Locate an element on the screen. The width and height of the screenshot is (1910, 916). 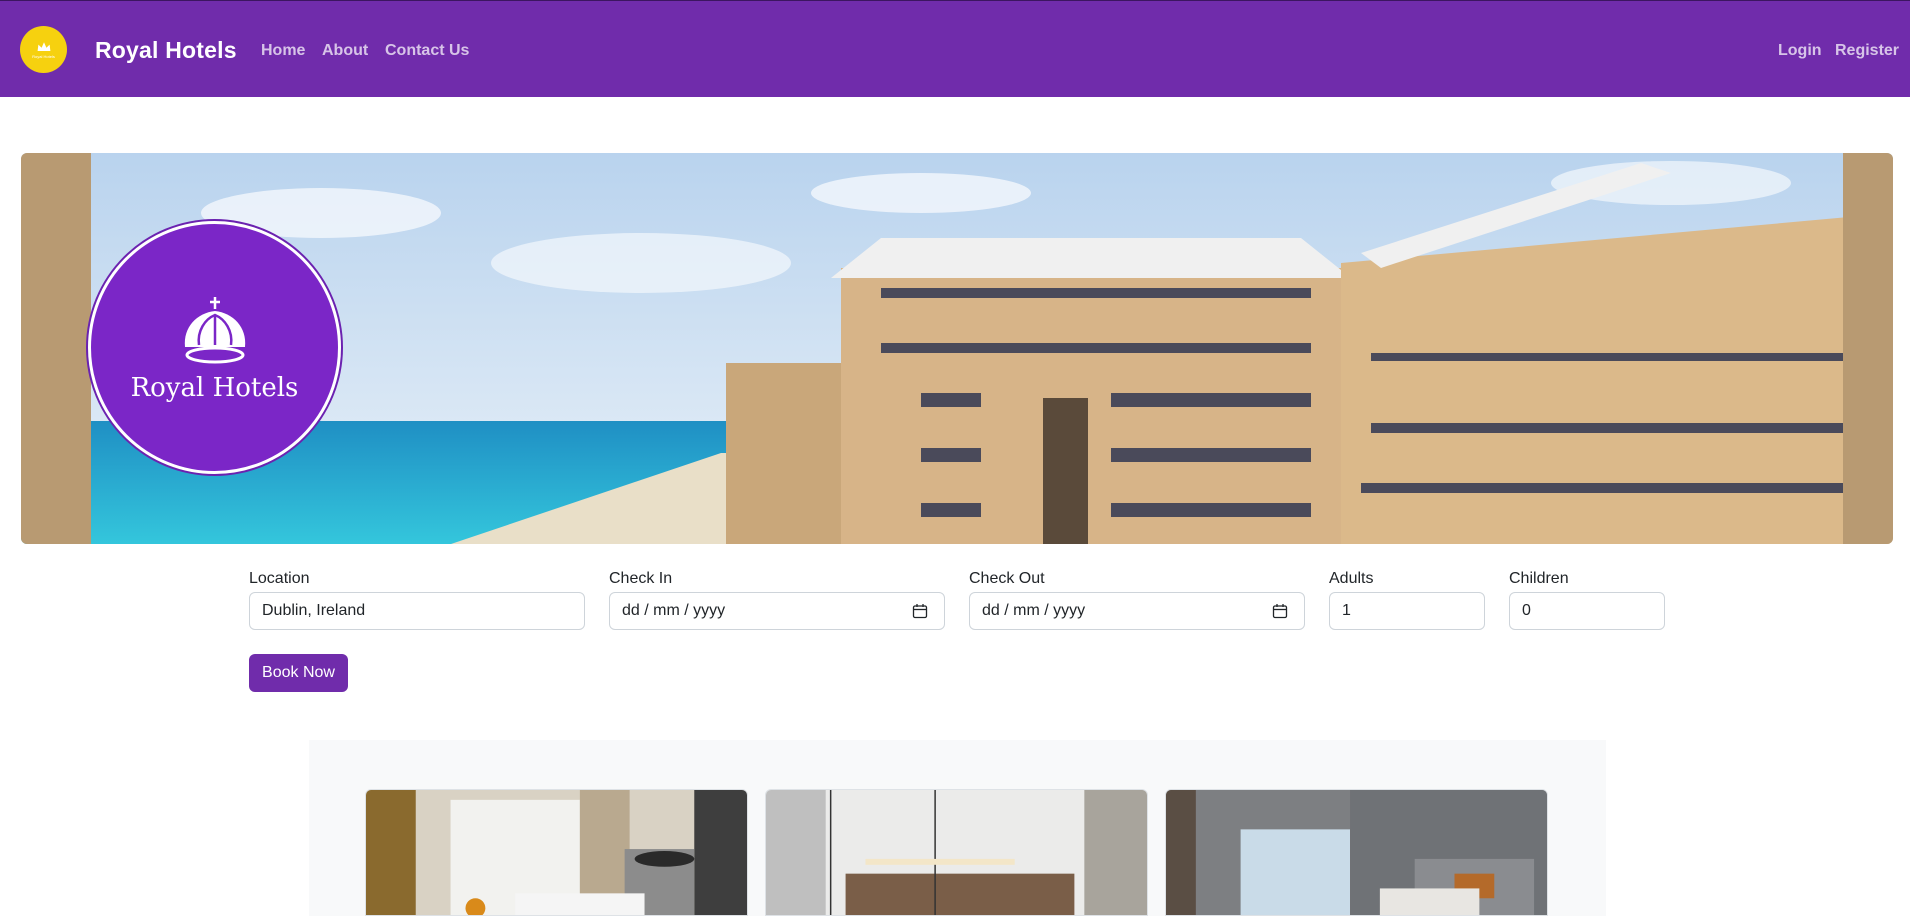
site-logo: Royal Hotels is located at coordinates (43, 49).